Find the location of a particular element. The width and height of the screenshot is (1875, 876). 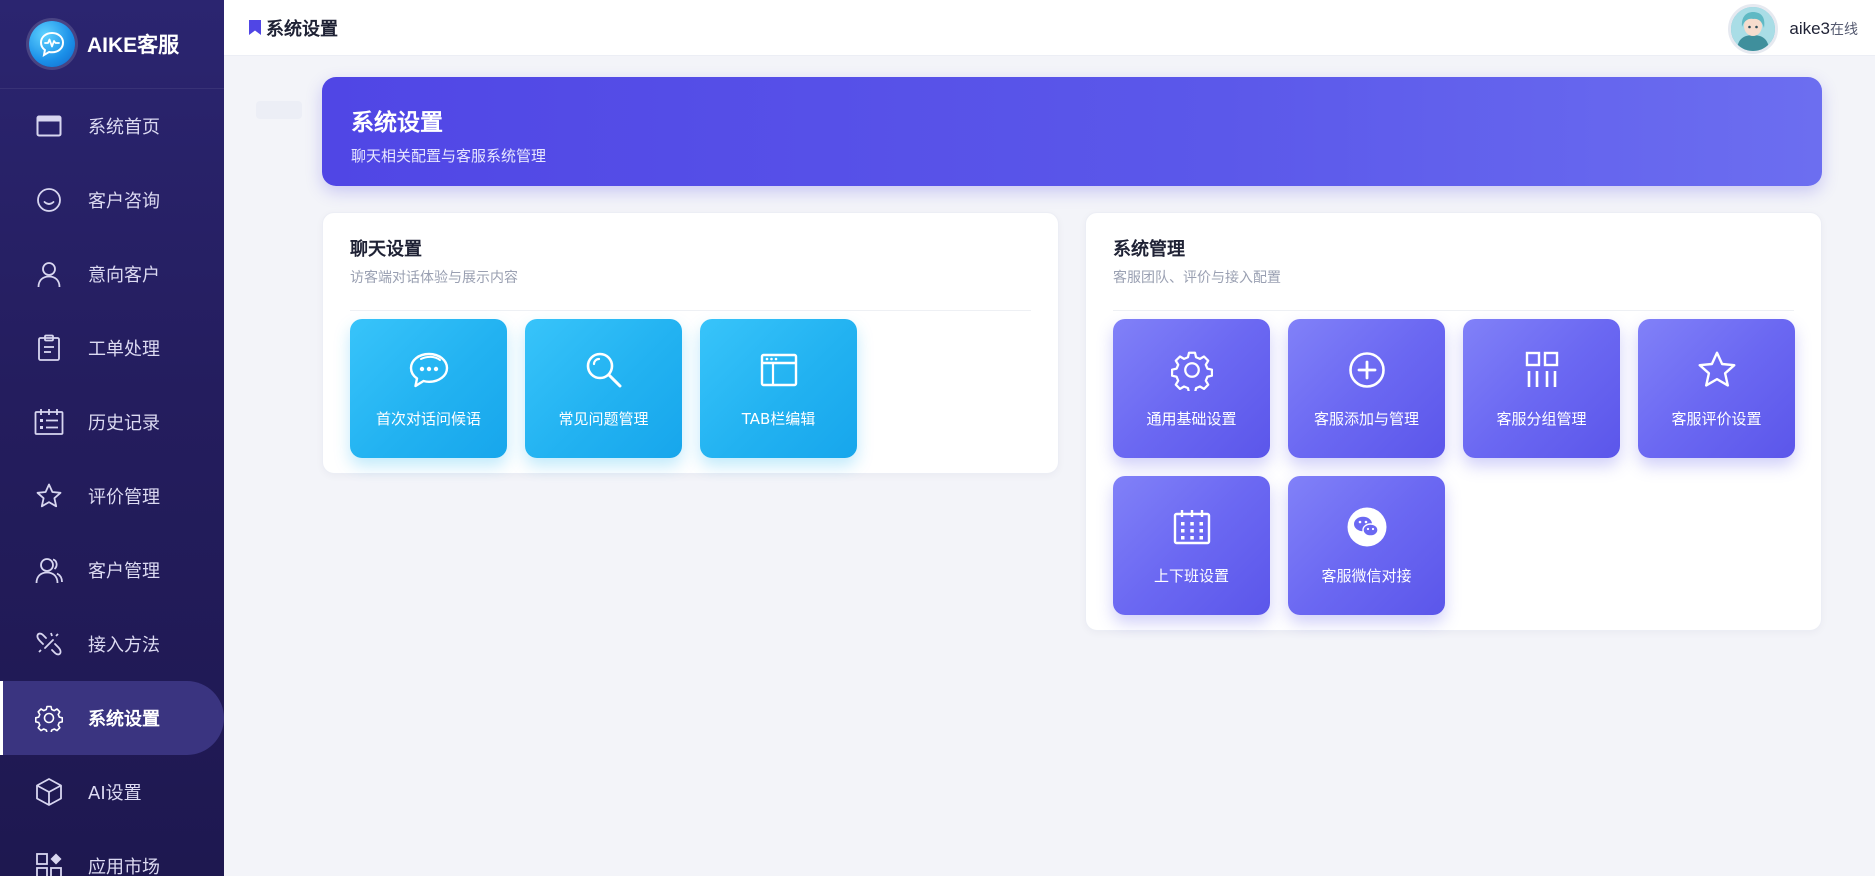

sidebar-item-label: 系统首页 is located at coordinates (124, 127).